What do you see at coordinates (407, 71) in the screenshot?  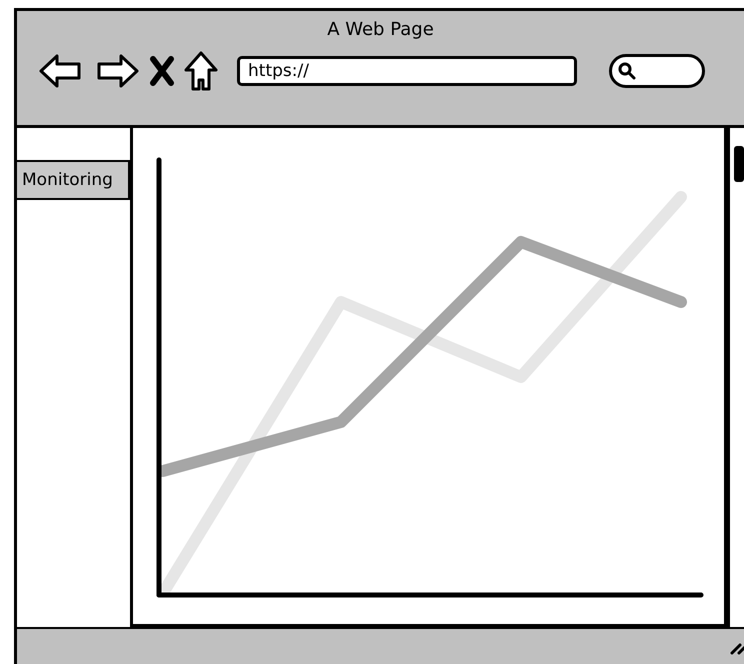 I see `address-field: https://` at bounding box center [407, 71].